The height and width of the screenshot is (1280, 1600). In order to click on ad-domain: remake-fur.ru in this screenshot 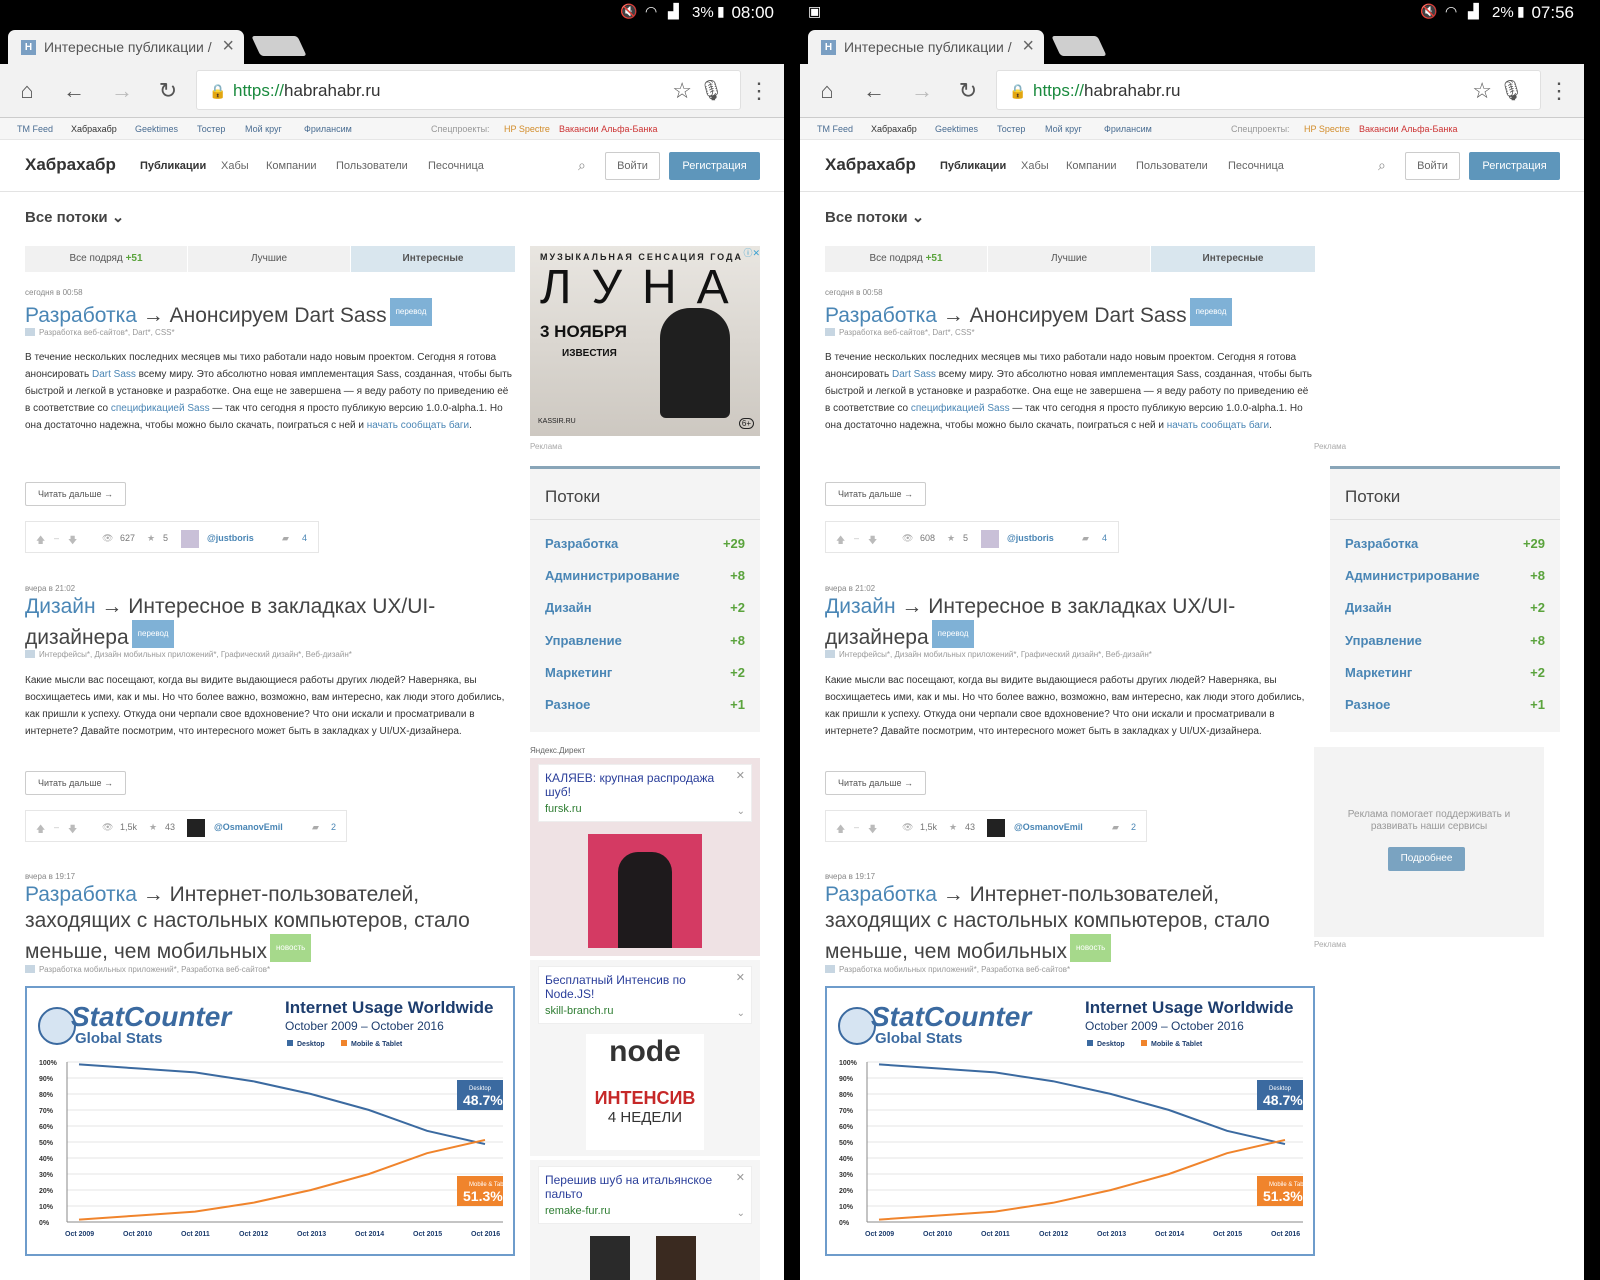, I will do `click(577, 1211)`.